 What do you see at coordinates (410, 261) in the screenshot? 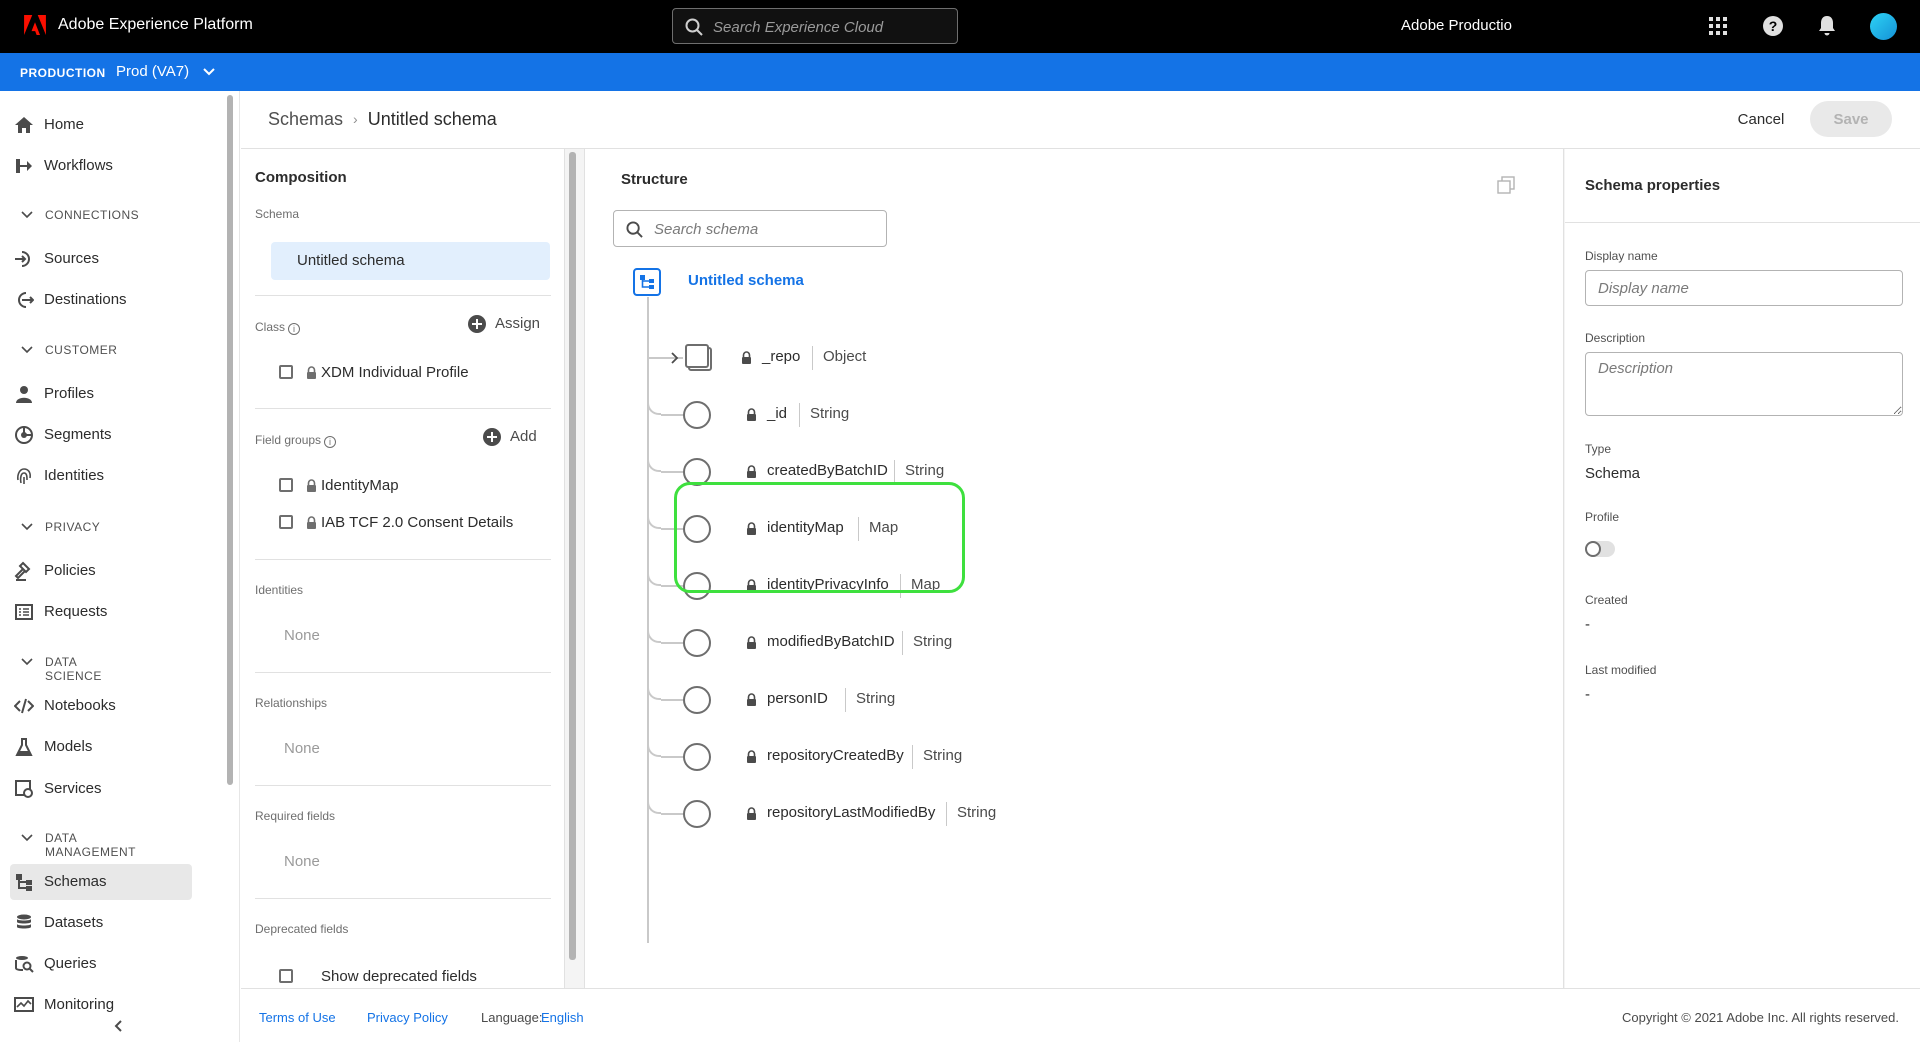
I see `schema-selector: Untitled schema` at bounding box center [410, 261].